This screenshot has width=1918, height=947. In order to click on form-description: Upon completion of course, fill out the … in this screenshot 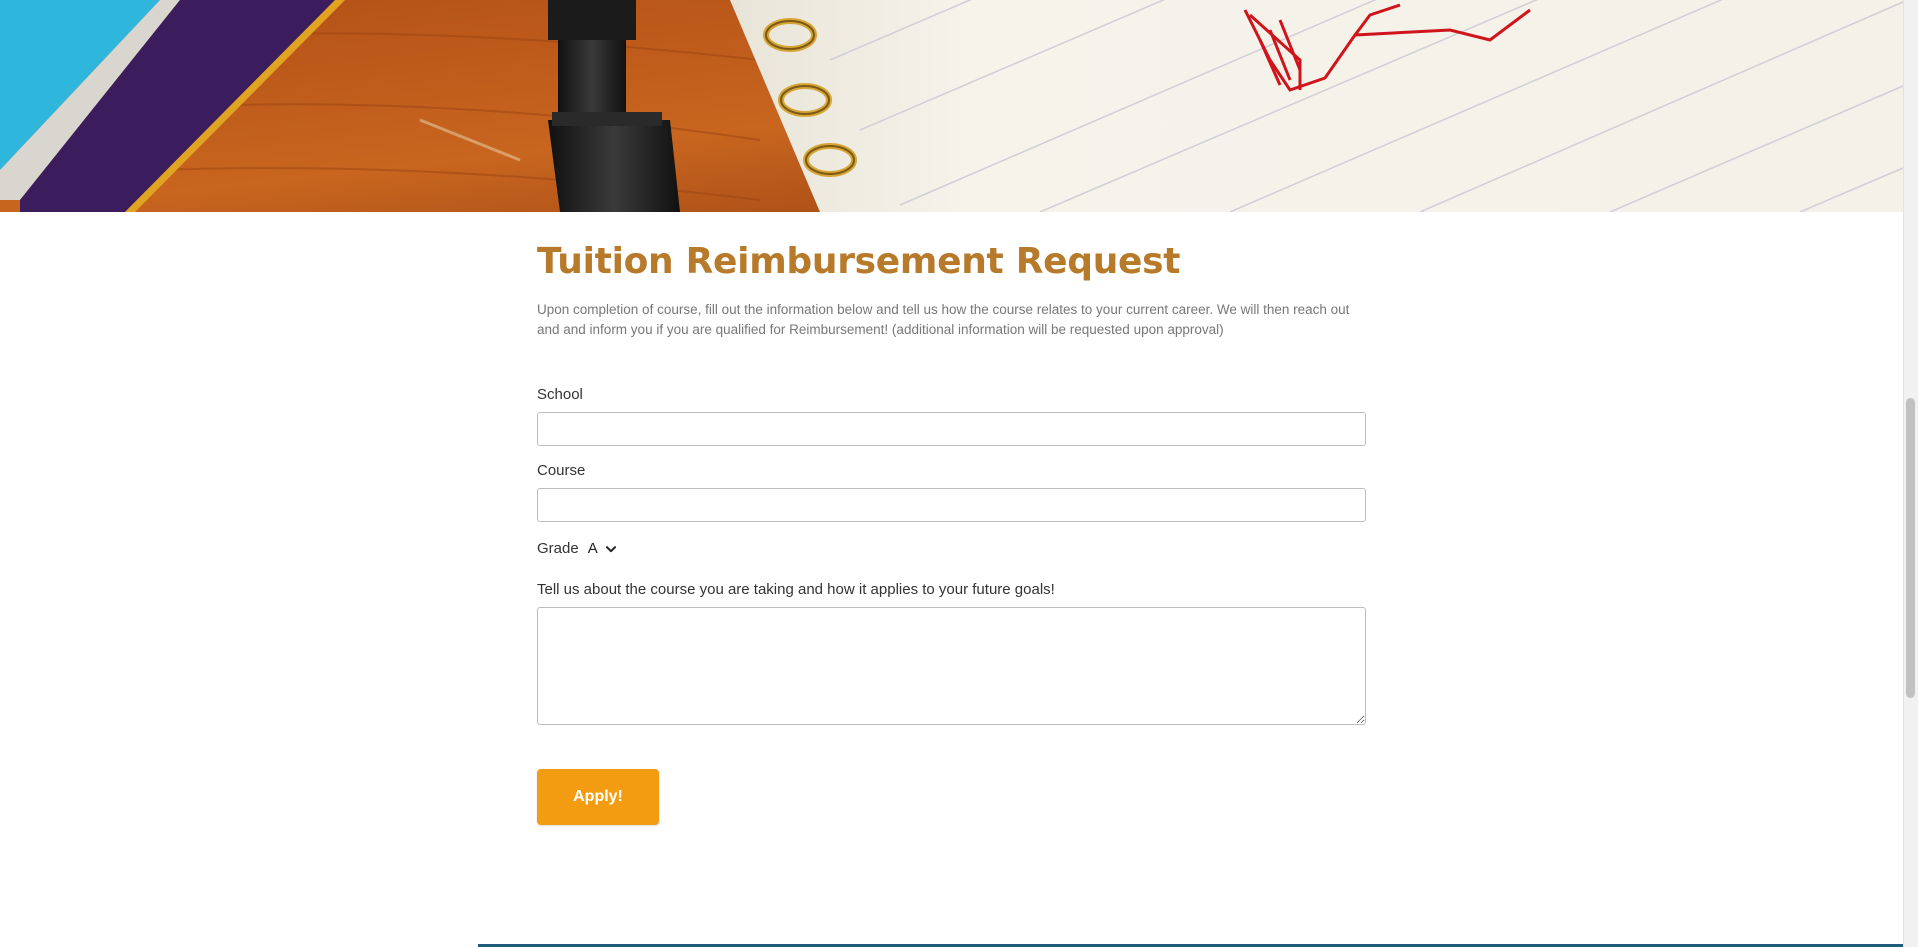, I will do `click(943, 319)`.